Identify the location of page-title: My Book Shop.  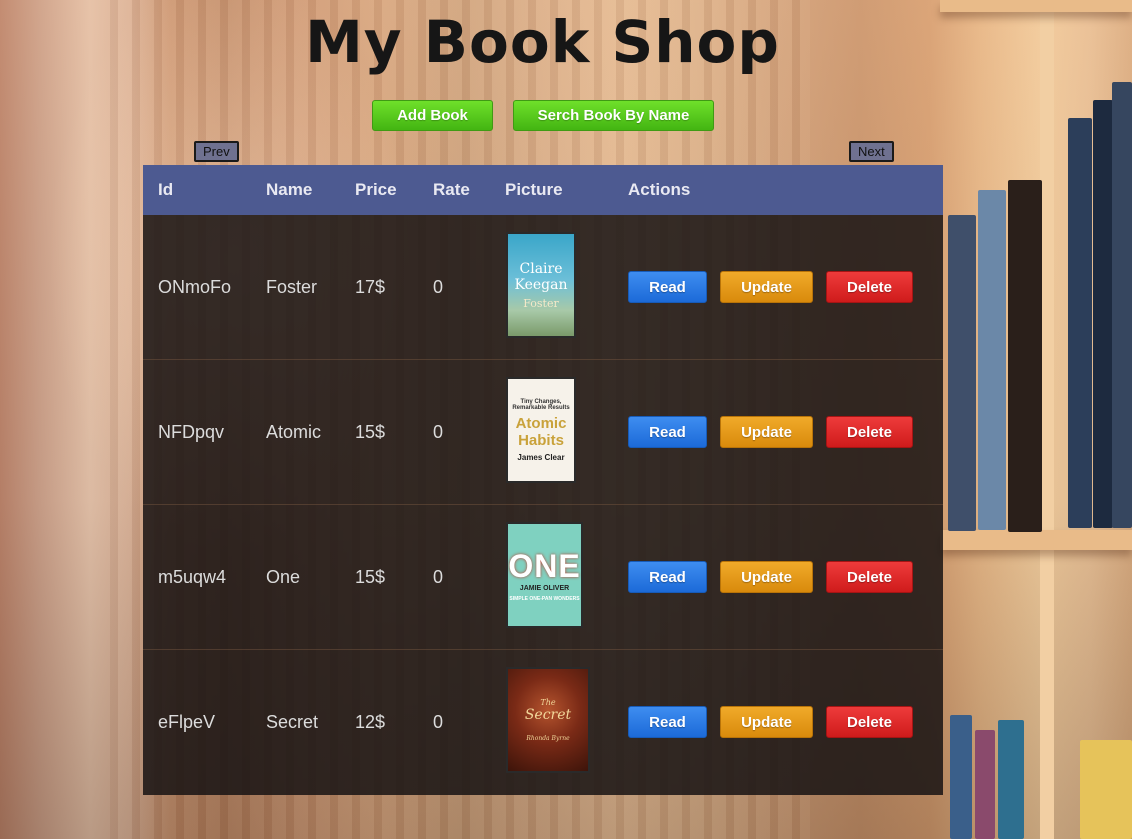
(542, 42).